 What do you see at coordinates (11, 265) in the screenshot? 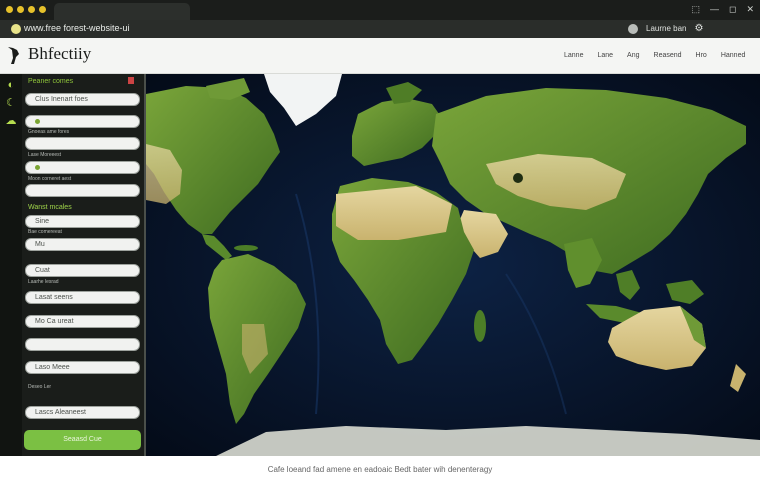
I see `icon-rail: ◐ ☾ ☁` at bounding box center [11, 265].